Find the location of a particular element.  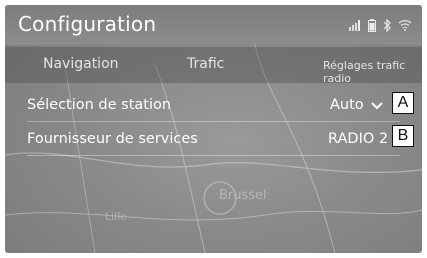

map-label-lille: Lille is located at coordinates (116, 216).